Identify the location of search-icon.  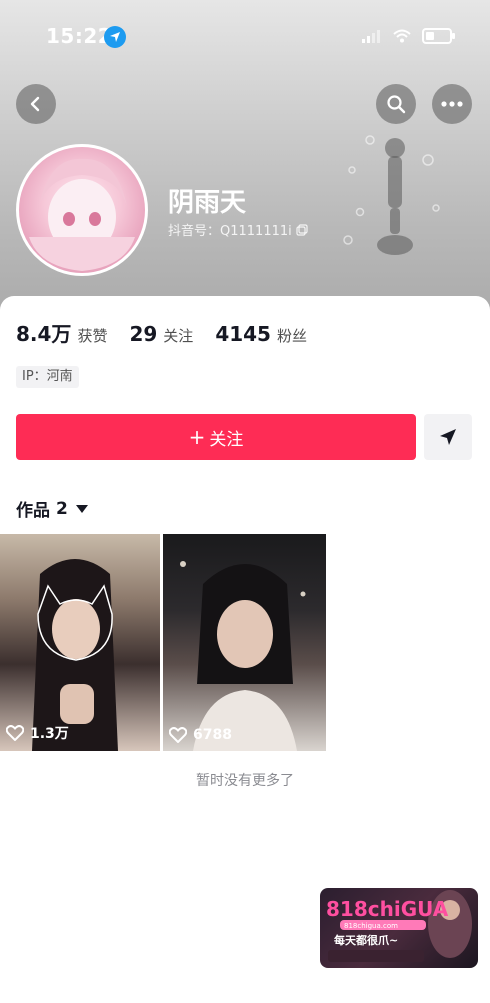
(396, 104).